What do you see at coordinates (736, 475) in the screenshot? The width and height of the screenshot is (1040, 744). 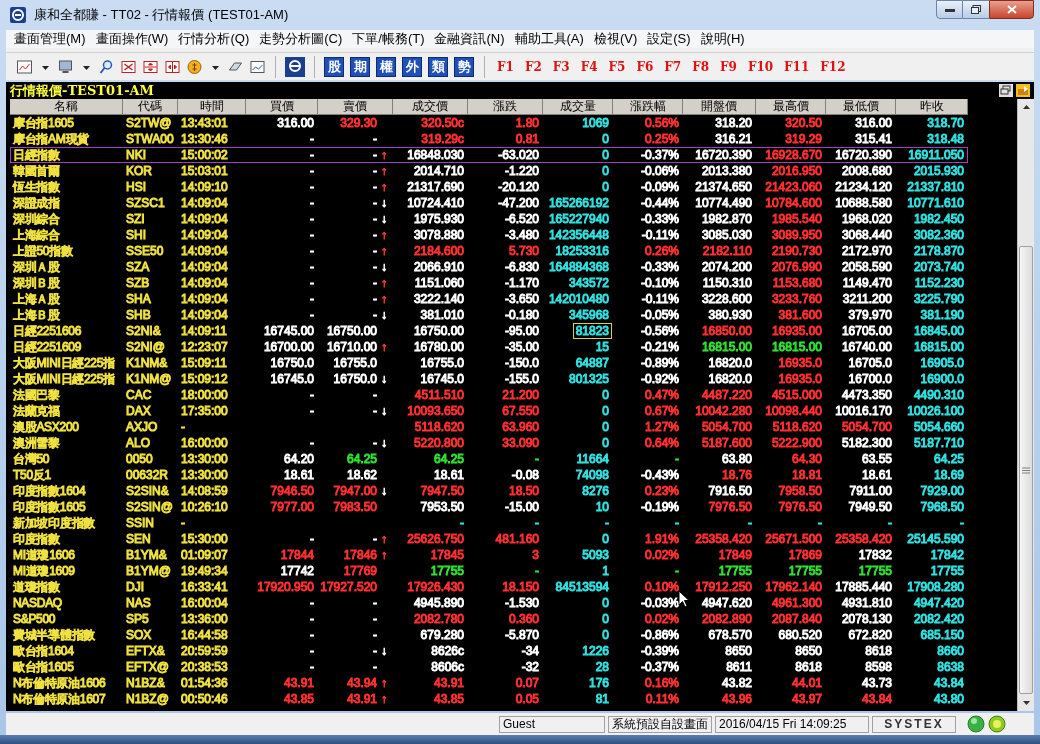 I see `table-cell: 18.76` at bounding box center [736, 475].